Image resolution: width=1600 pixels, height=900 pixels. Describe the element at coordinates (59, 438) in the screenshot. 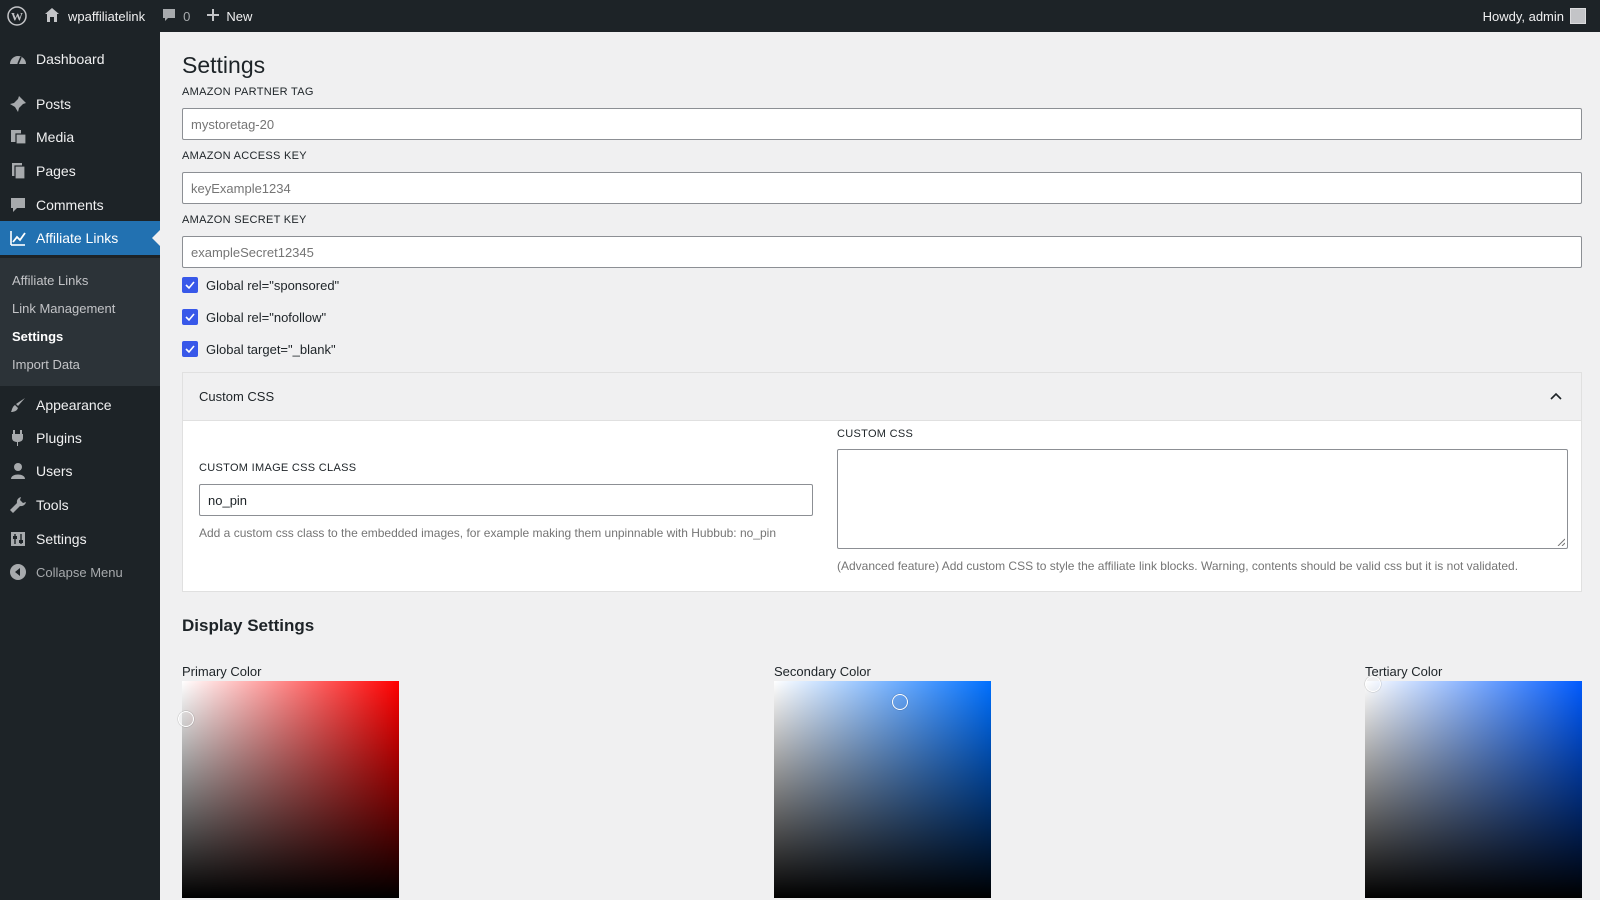

I see `menu-label: Plugins` at that location.